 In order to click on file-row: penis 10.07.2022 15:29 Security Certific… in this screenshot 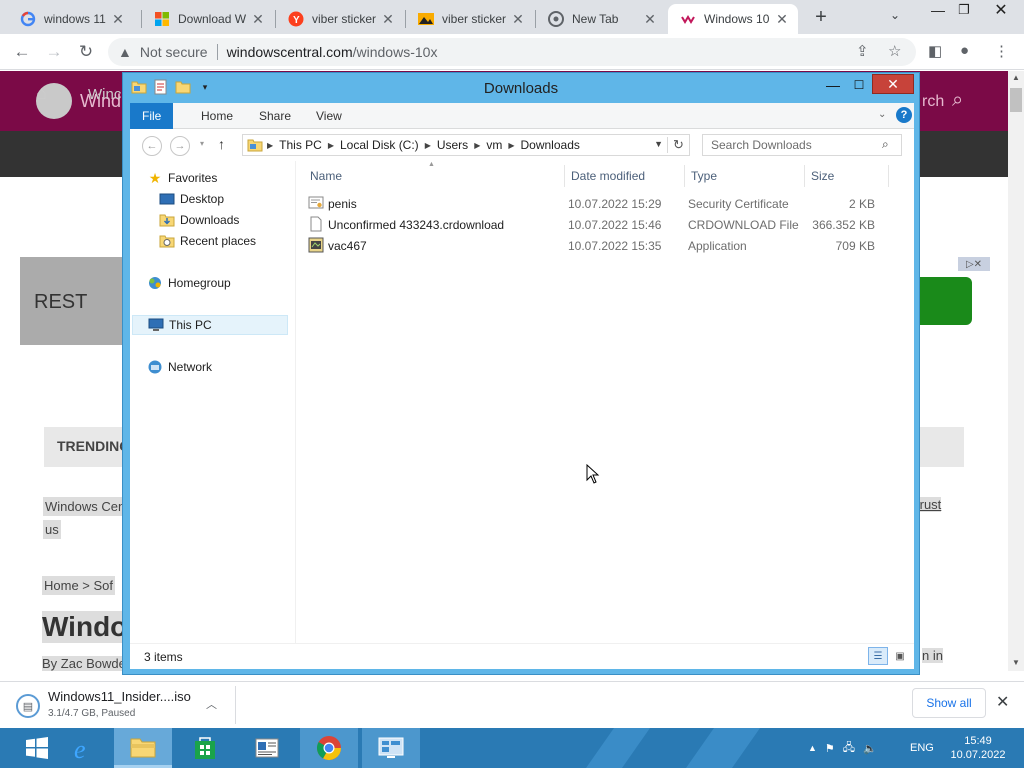, I will do `click(600, 203)`.